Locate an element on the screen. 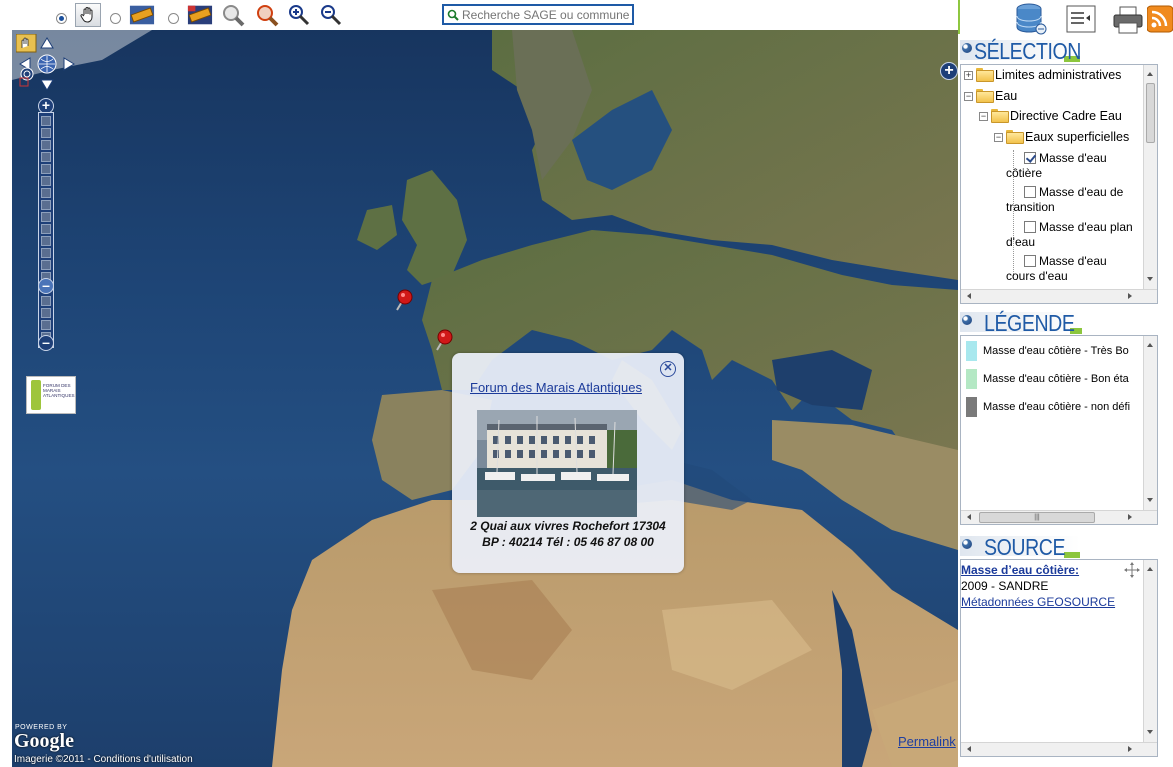 Image resolution: width=1173 pixels, height=767 pixels. area-mode-radio is located at coordinates (173, 18).